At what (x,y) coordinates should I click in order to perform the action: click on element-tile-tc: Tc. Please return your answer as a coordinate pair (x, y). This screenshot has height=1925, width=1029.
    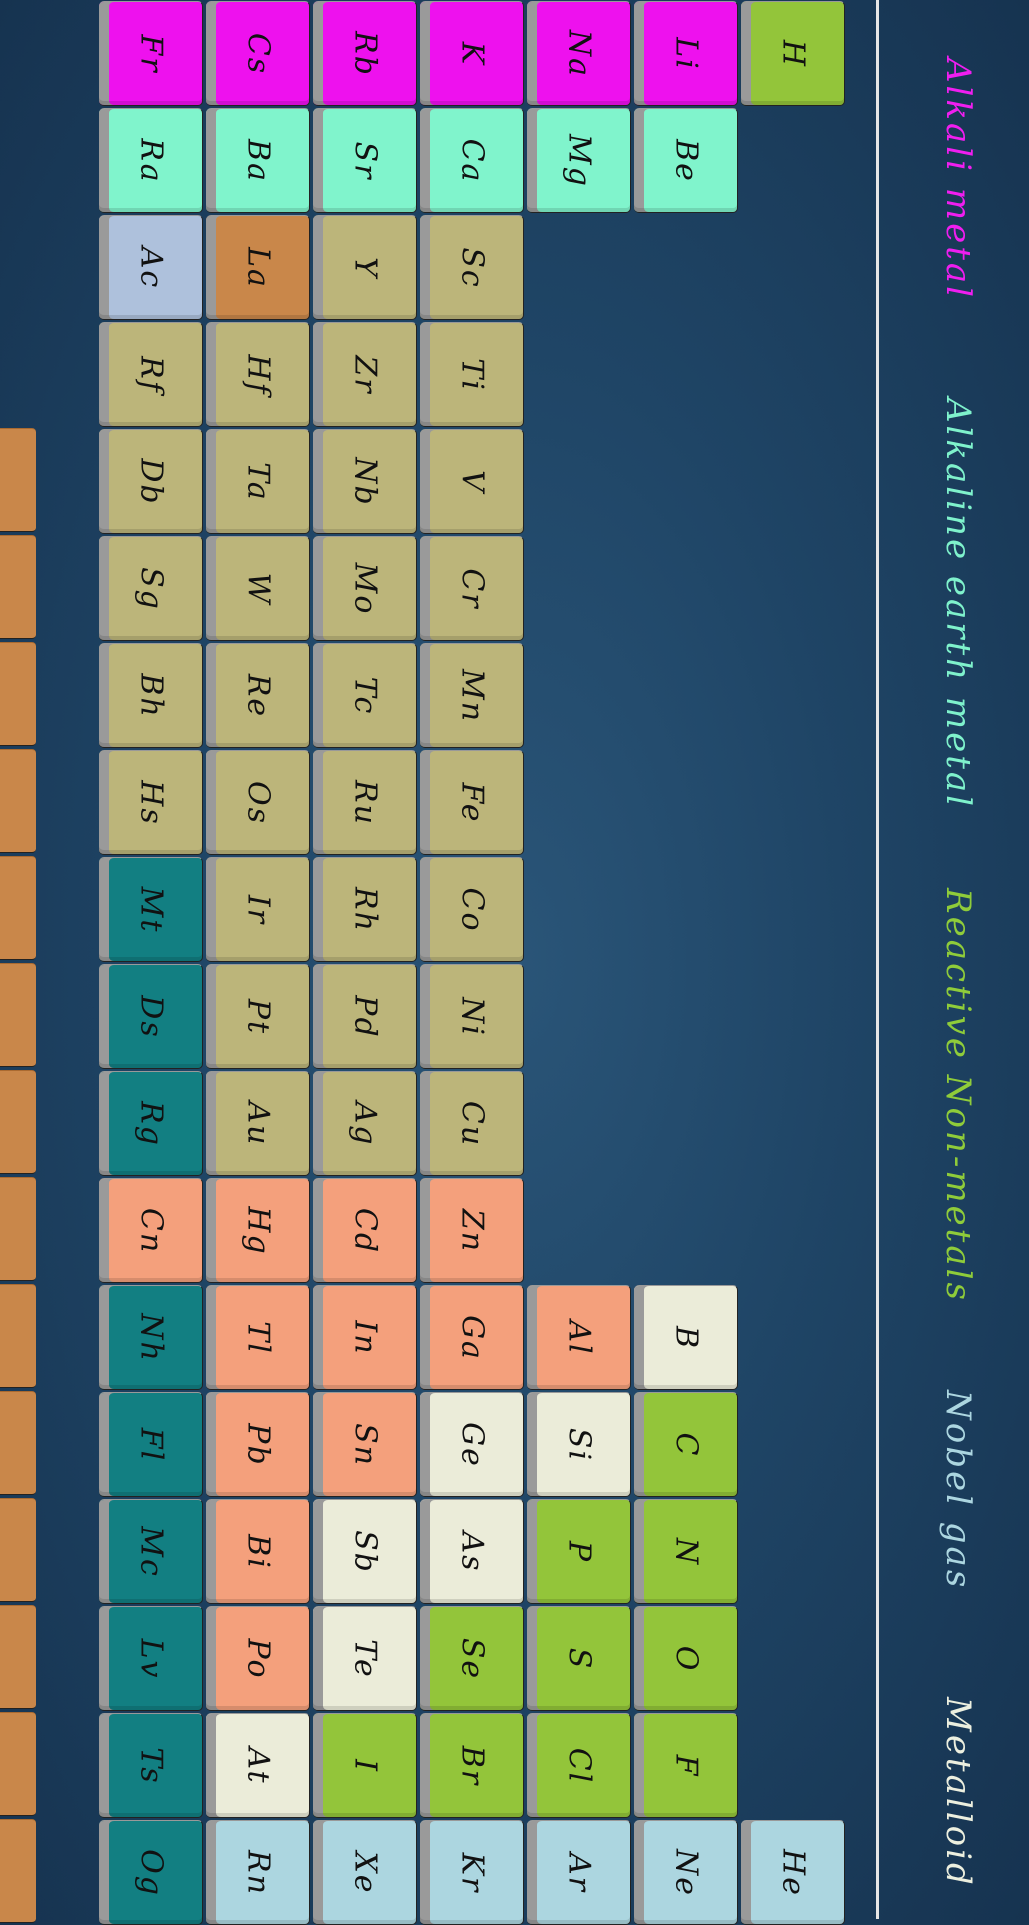
    Looking at the image, I should click on (365, 695).